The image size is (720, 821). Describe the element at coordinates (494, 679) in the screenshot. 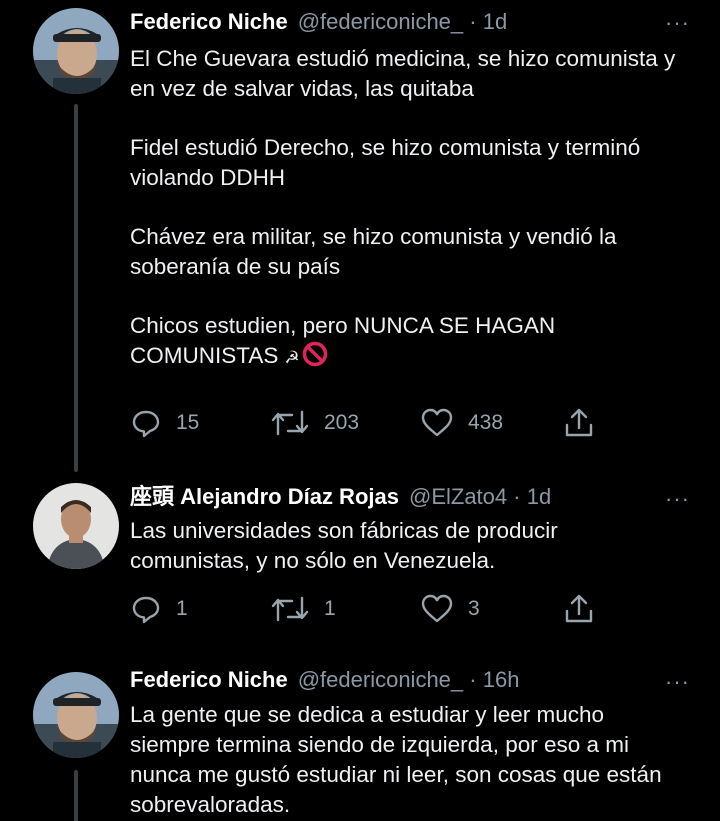

I see `timestamp: · 16h` at that location.